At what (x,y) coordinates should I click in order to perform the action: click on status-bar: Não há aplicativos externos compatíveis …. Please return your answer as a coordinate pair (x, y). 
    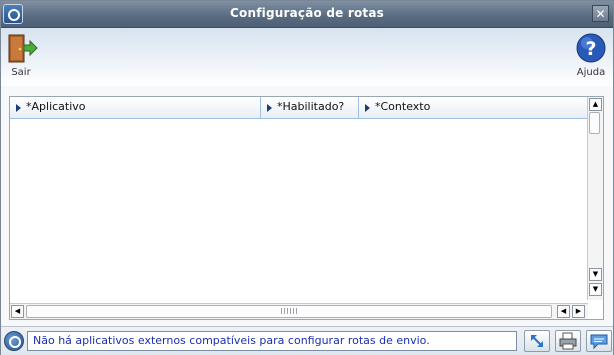
    Looking at the image, I should click on (307, 340).